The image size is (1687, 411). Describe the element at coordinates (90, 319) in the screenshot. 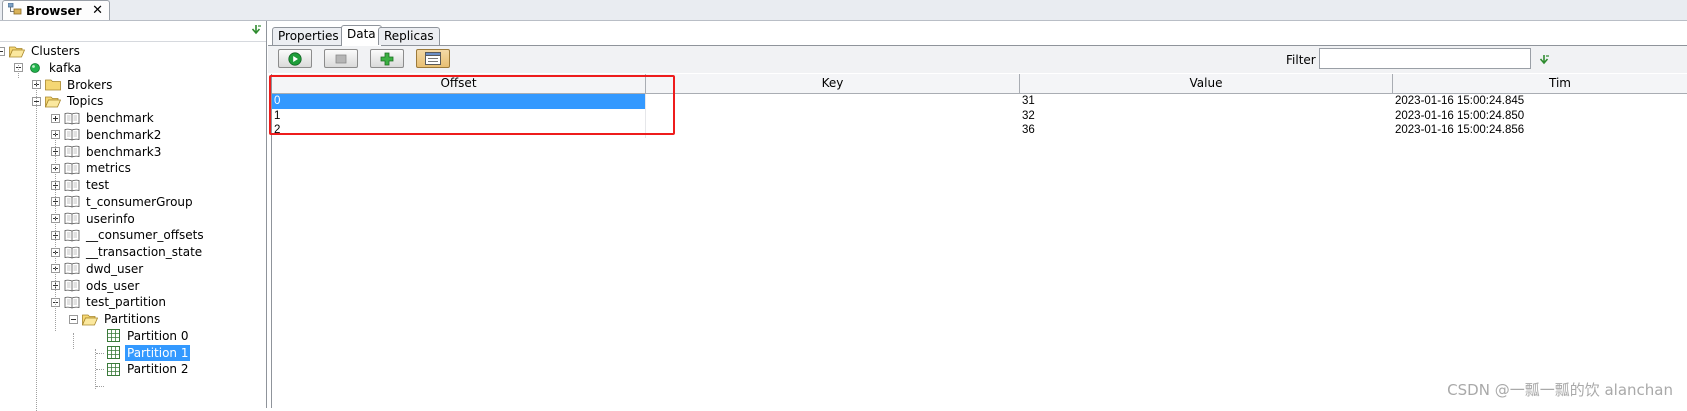

I see `folder-open-icon` at that location.